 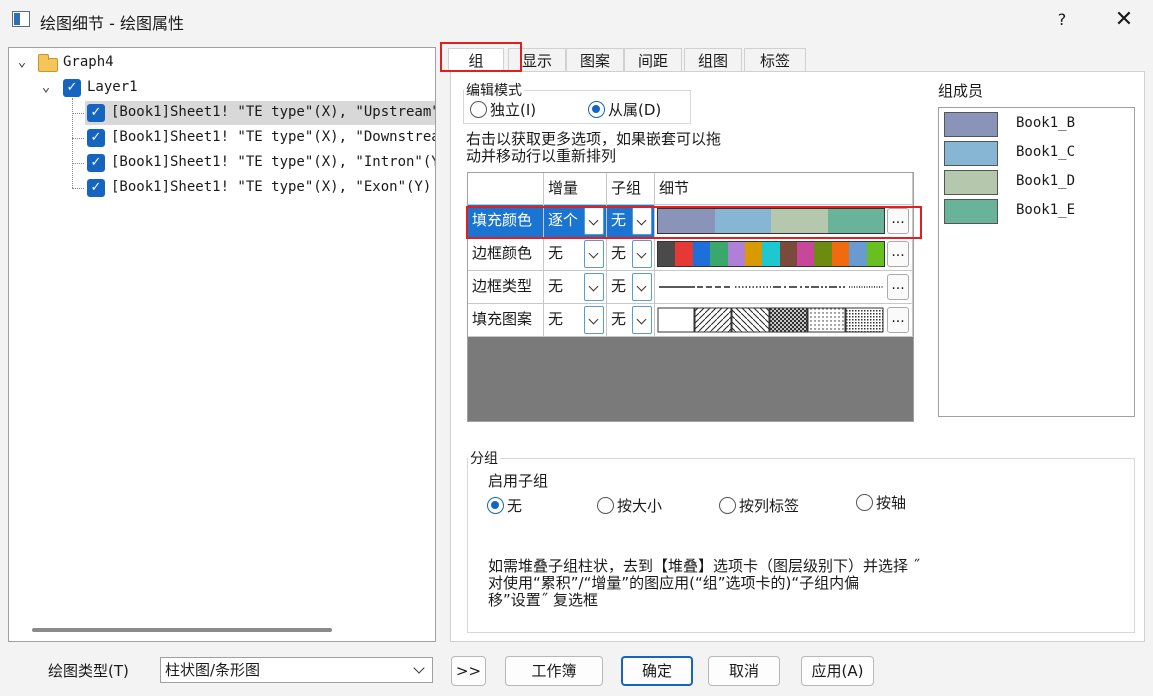 What do you see at coordinates (629, 505) in the screenshot?
I see `radio-subgroup-by-size: 按大小` at bounding box center [629, 505].